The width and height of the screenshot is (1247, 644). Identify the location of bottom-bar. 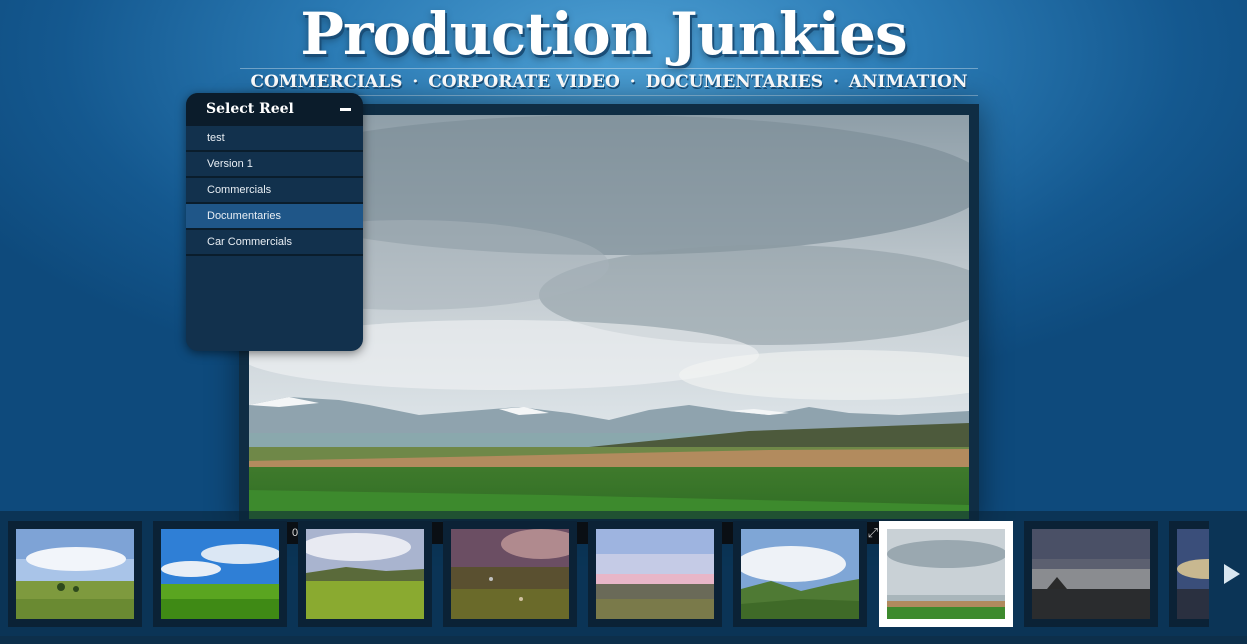
(623, 640).